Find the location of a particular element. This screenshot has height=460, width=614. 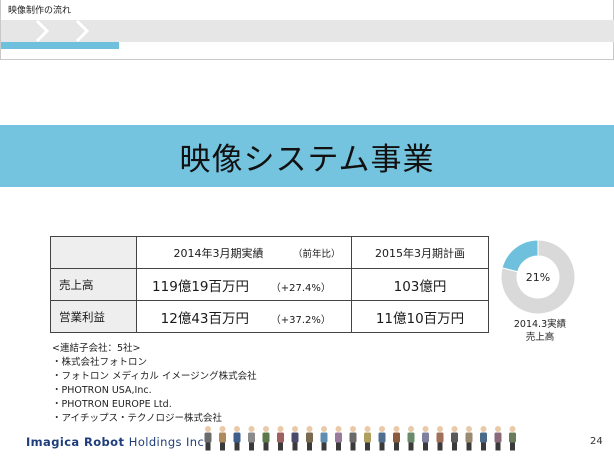

col-header-2015: 2015年3月期計画 is located at coordinates (420, 252).